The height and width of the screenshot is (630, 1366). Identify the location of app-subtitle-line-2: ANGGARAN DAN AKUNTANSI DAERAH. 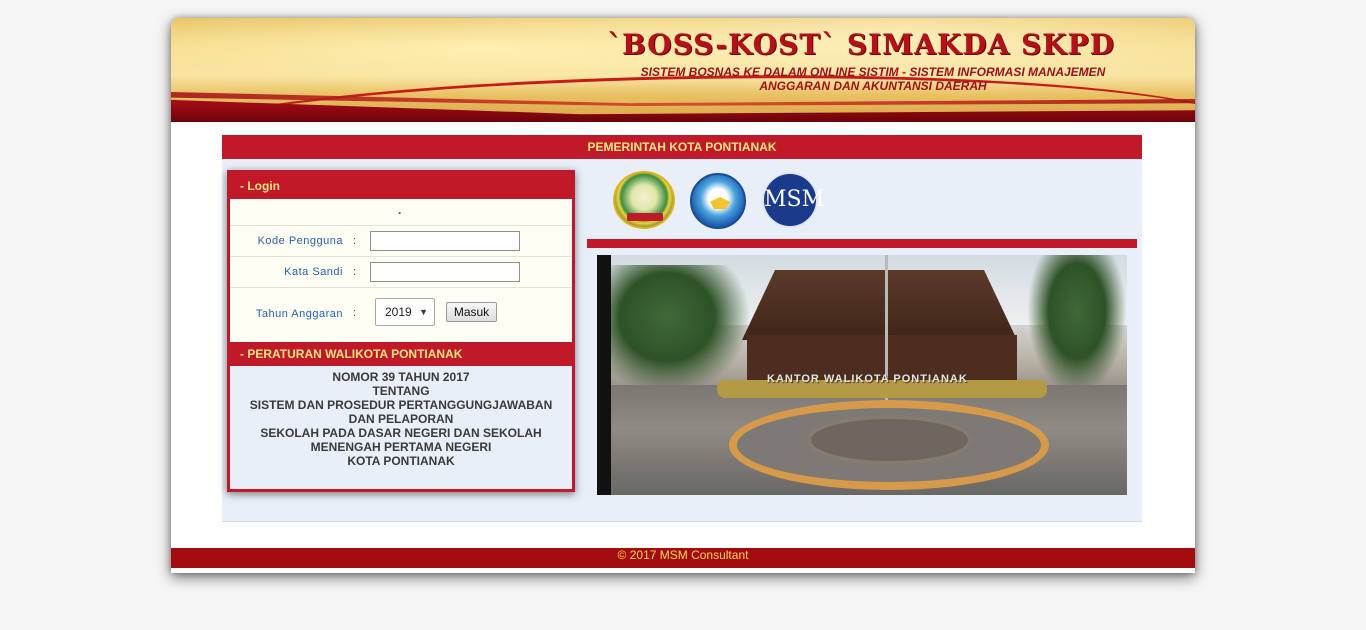
(873, 86).